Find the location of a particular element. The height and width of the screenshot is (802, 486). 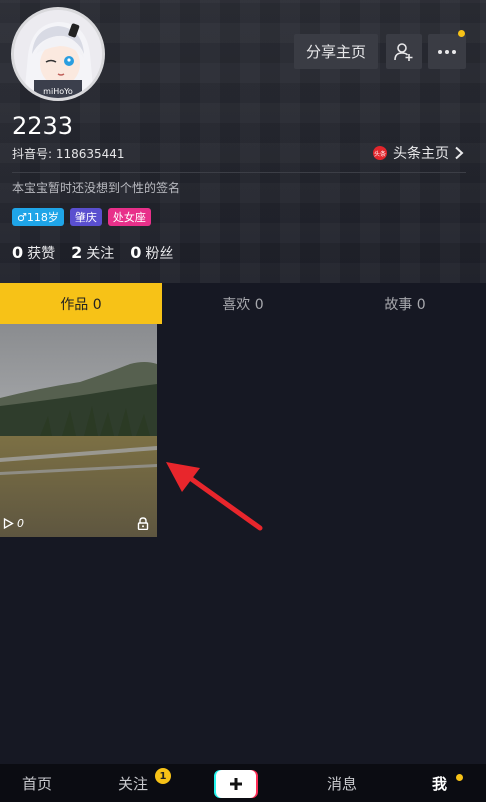

following-stat: 2 关注 is located at coordinates (92, 253).